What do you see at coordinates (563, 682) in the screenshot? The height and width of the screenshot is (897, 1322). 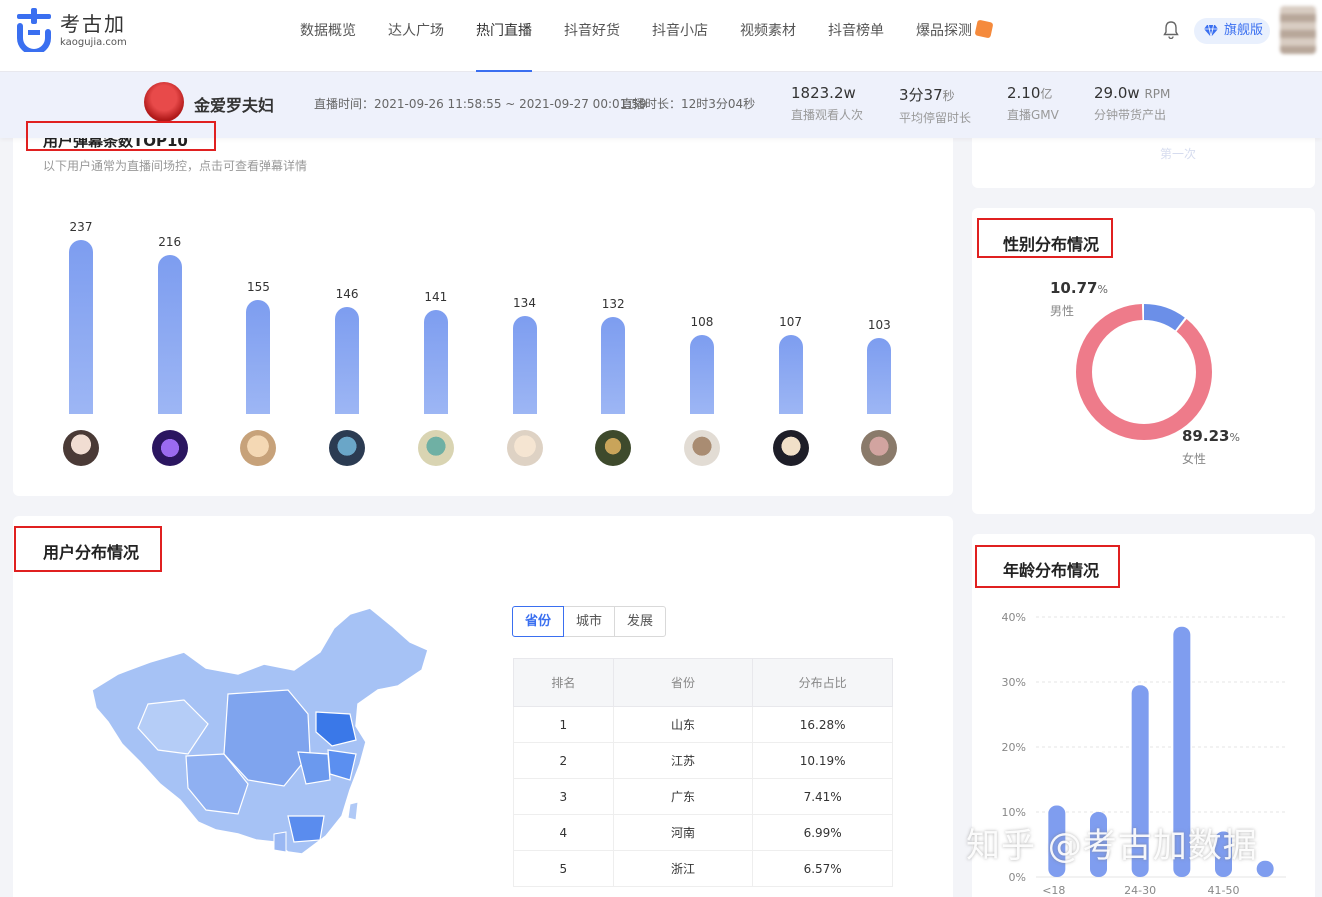 I see `col-rank: 排名` at bounding box center [563, 682].